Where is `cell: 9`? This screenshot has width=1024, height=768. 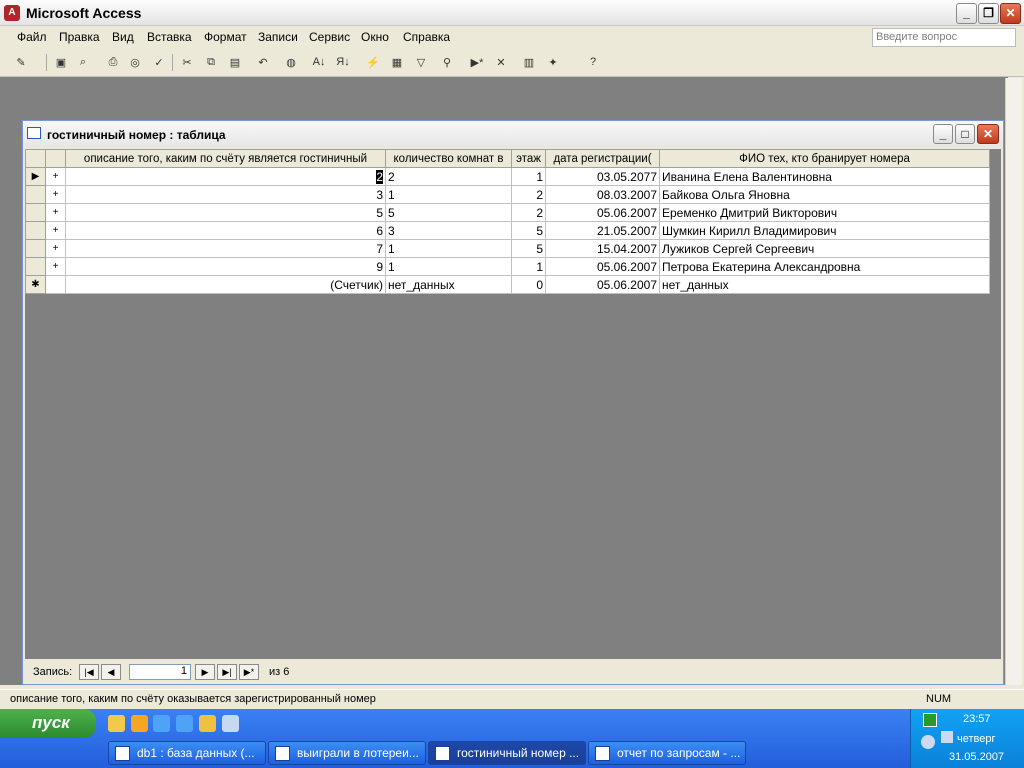
cell: 9 is located at coordinates (225, 266).